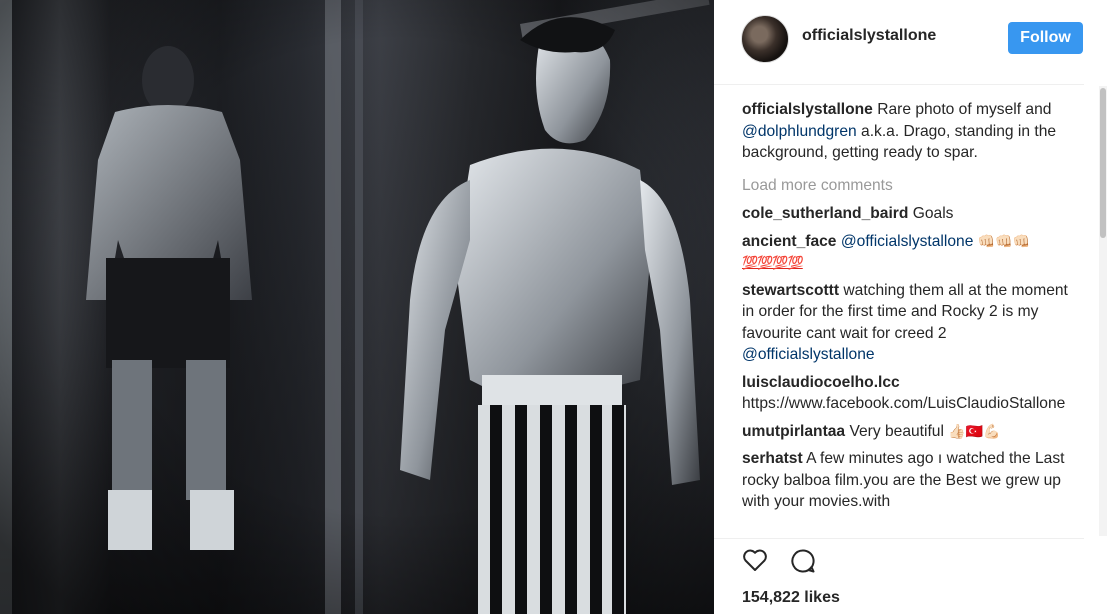  Describe the element at coordinates (755, 562) in the screenshot. I see `heart-icon` at that location.